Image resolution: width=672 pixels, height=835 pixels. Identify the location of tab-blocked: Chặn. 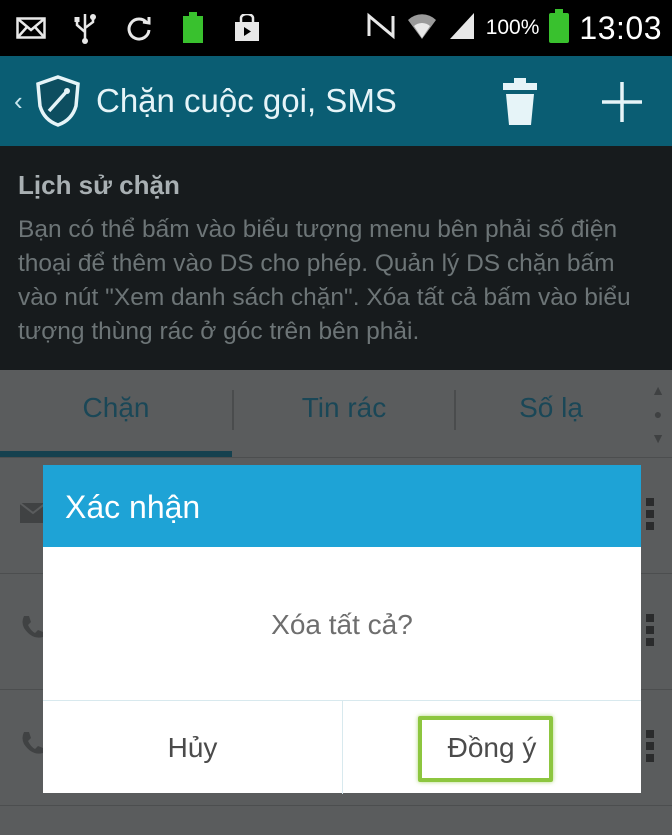
(116, 408).